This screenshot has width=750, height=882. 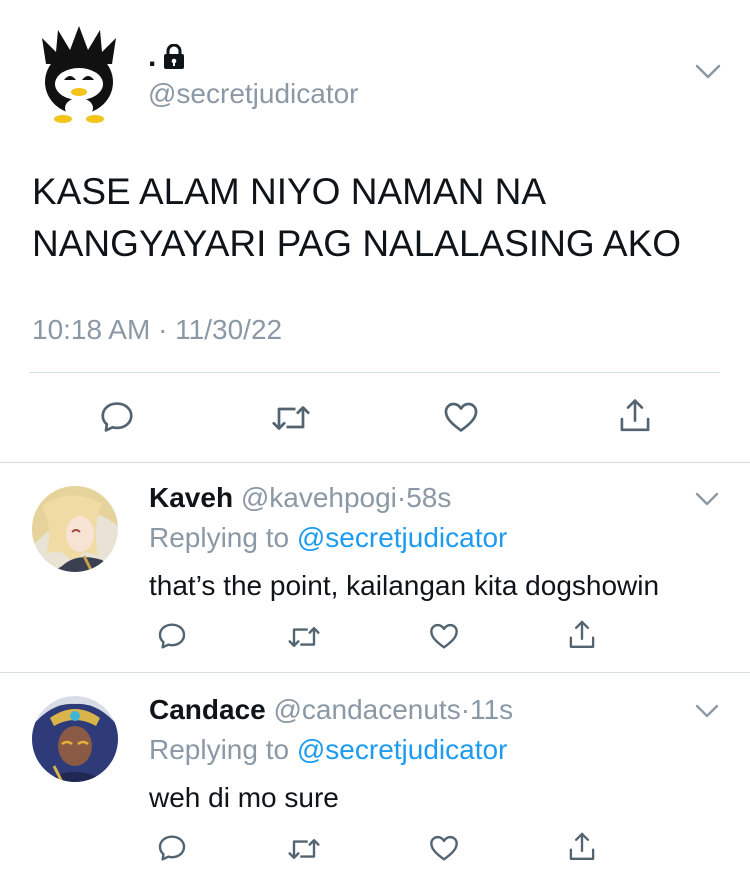 What do you see at coordinates (174, 57) in the screenshot?
I see `lock-icon` at bounding box center [174, 57].